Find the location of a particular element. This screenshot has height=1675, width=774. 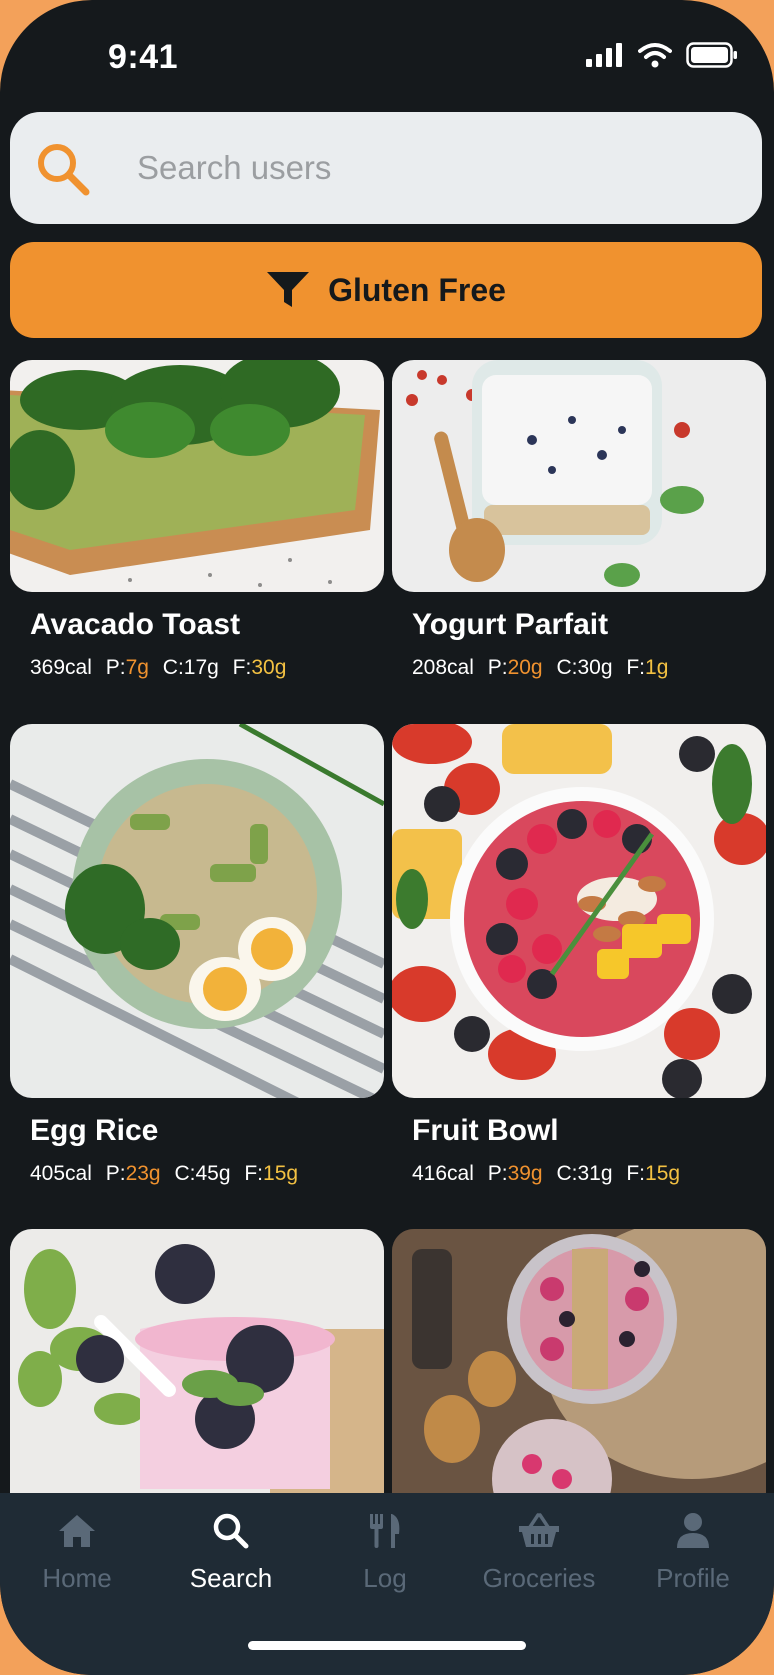

recipe-image-yogurt-parfait is located at coordinates (579, 476).